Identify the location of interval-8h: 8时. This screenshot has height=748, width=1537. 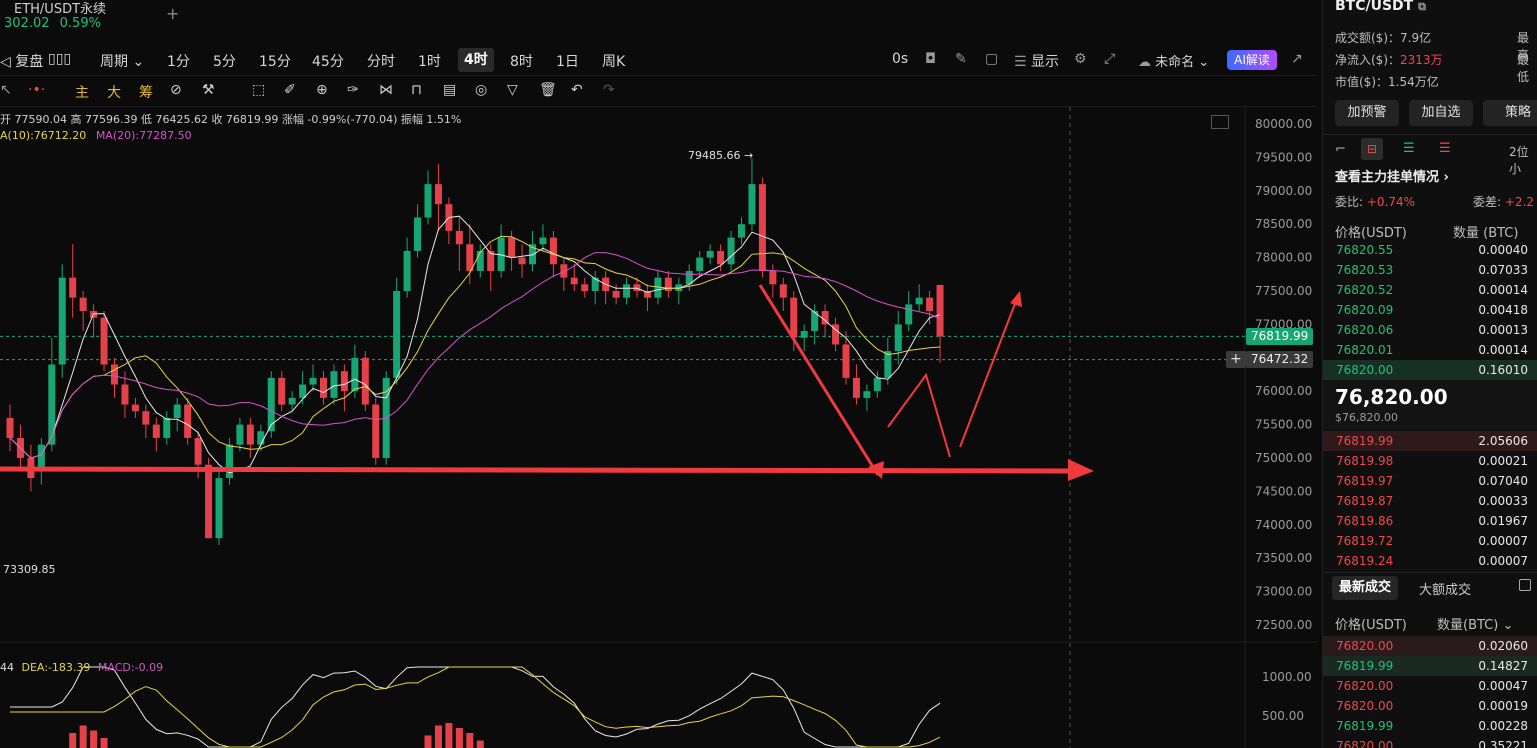
(521, 61).